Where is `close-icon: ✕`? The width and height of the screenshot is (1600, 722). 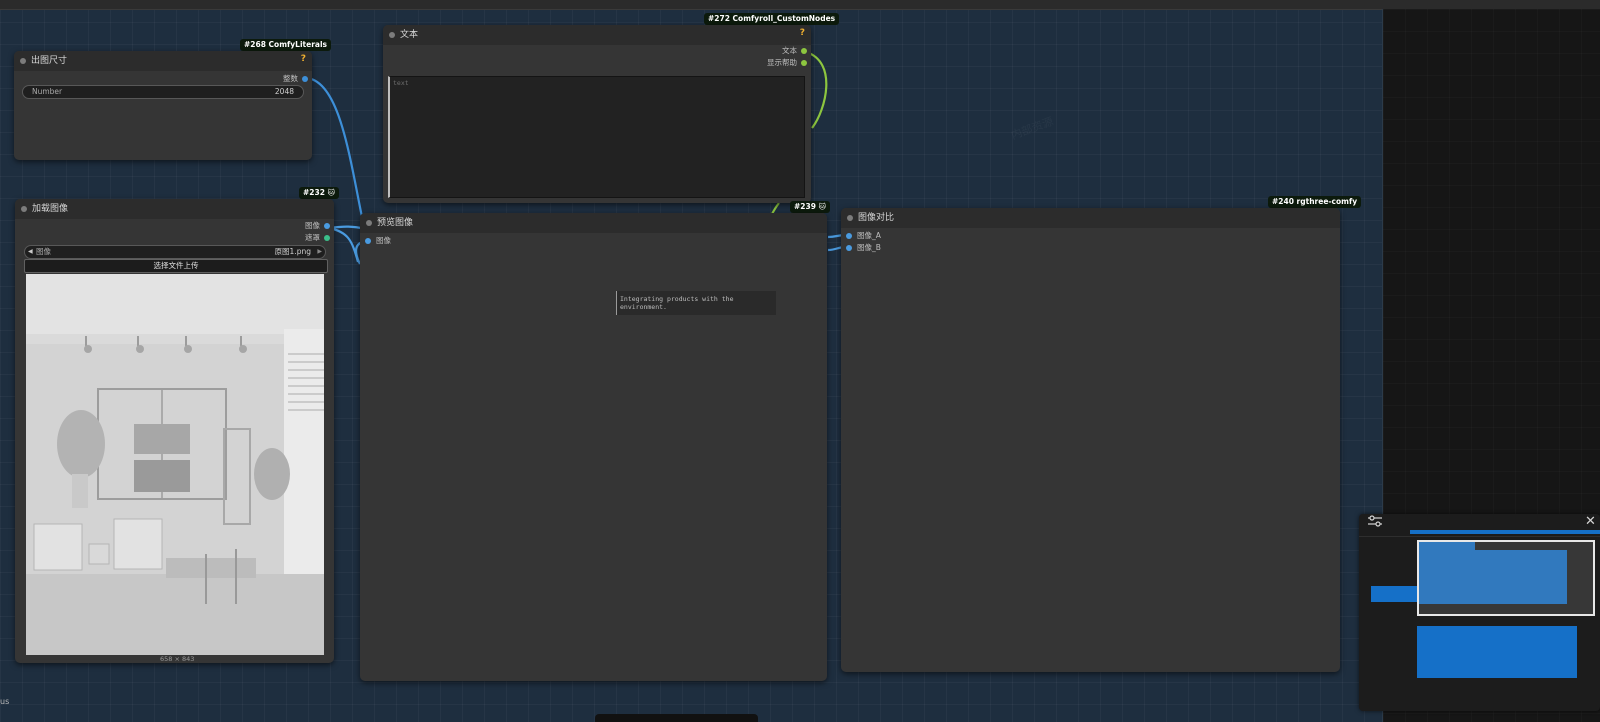
close-icon: ✕ is located at coordinates (1590, 521).